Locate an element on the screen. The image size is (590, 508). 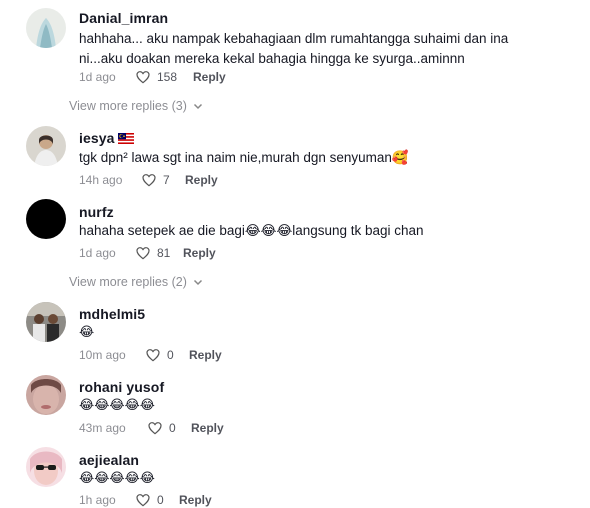
like-count: 81 is located at coordinates (164, 253).